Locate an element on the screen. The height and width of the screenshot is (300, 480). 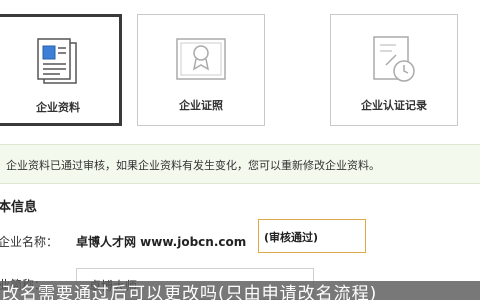
notice-banner: 企业资料已通过审核，如果企业资料有发生变化，您可以重新修改企业资料。 is located at coordinates (240, 164).